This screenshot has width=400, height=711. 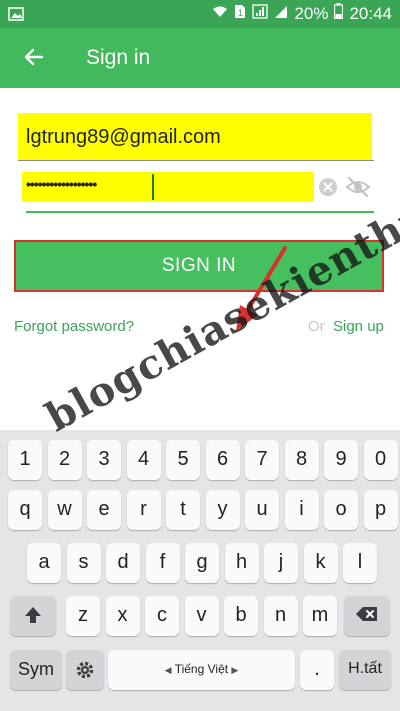 What do you see at coordinates (83, 563) in the screenshot?
I see `key-s: s` at bounding box center [83, 563].